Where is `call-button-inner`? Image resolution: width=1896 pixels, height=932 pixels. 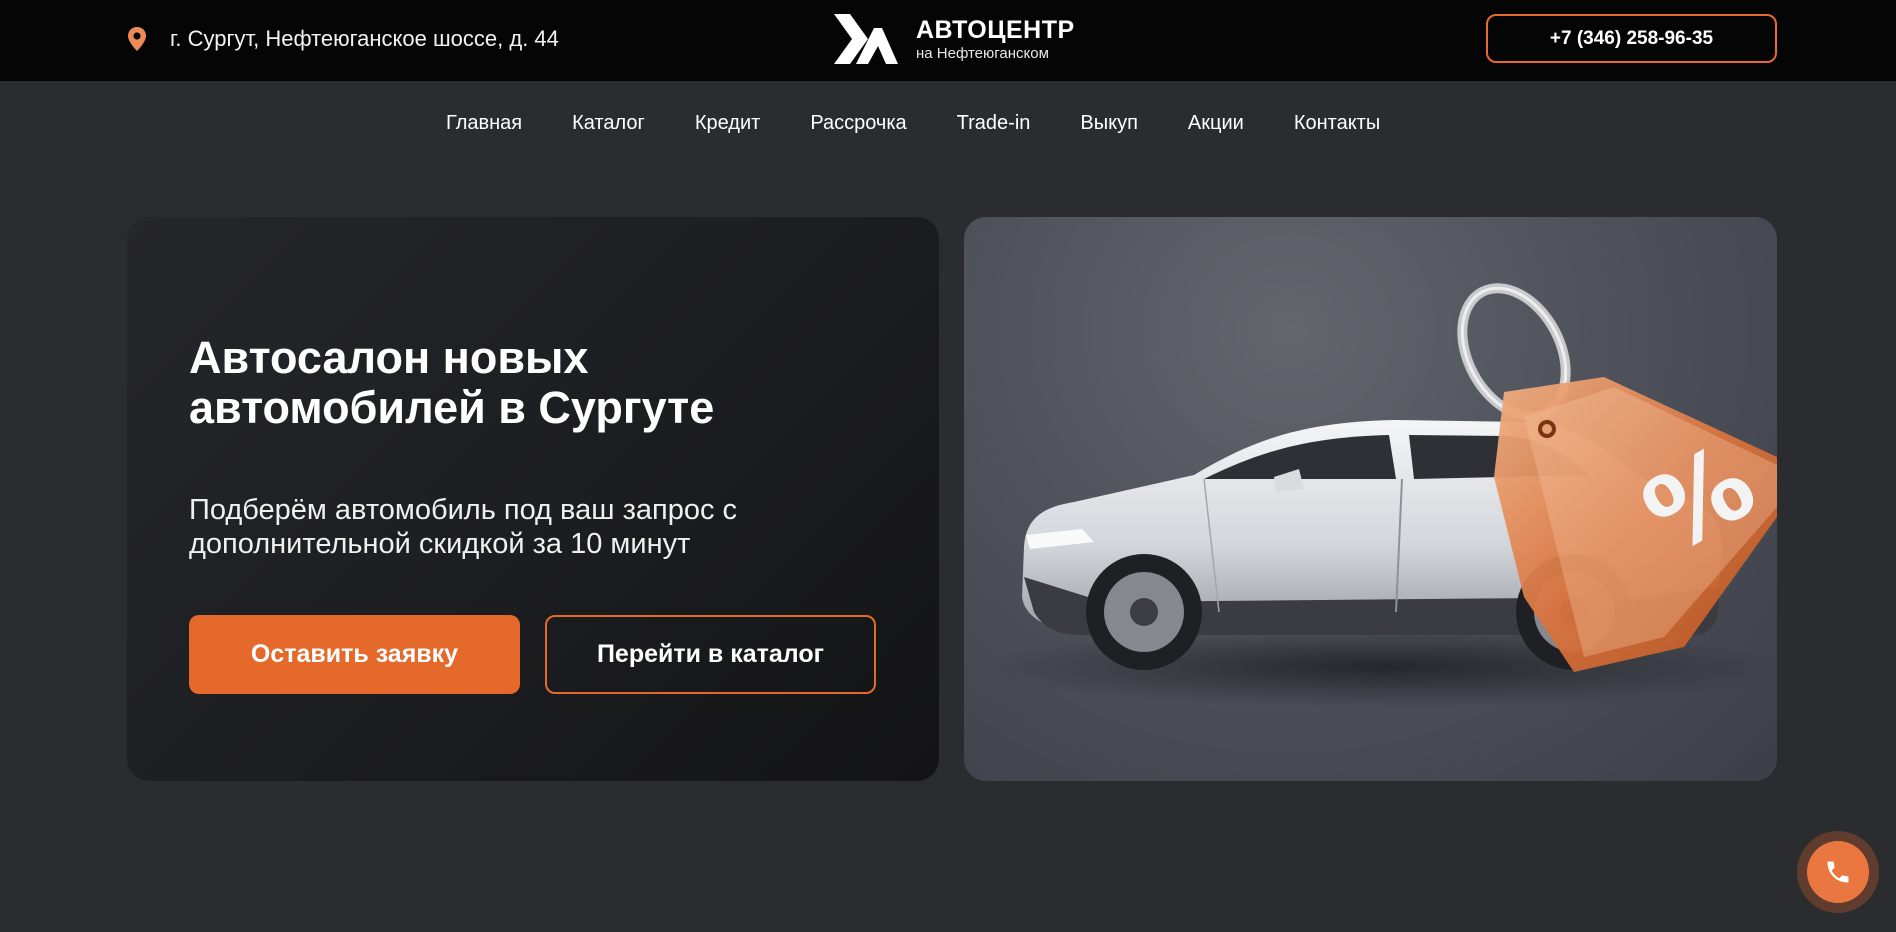
call-button-inner is located at coordinates (1838, 872).